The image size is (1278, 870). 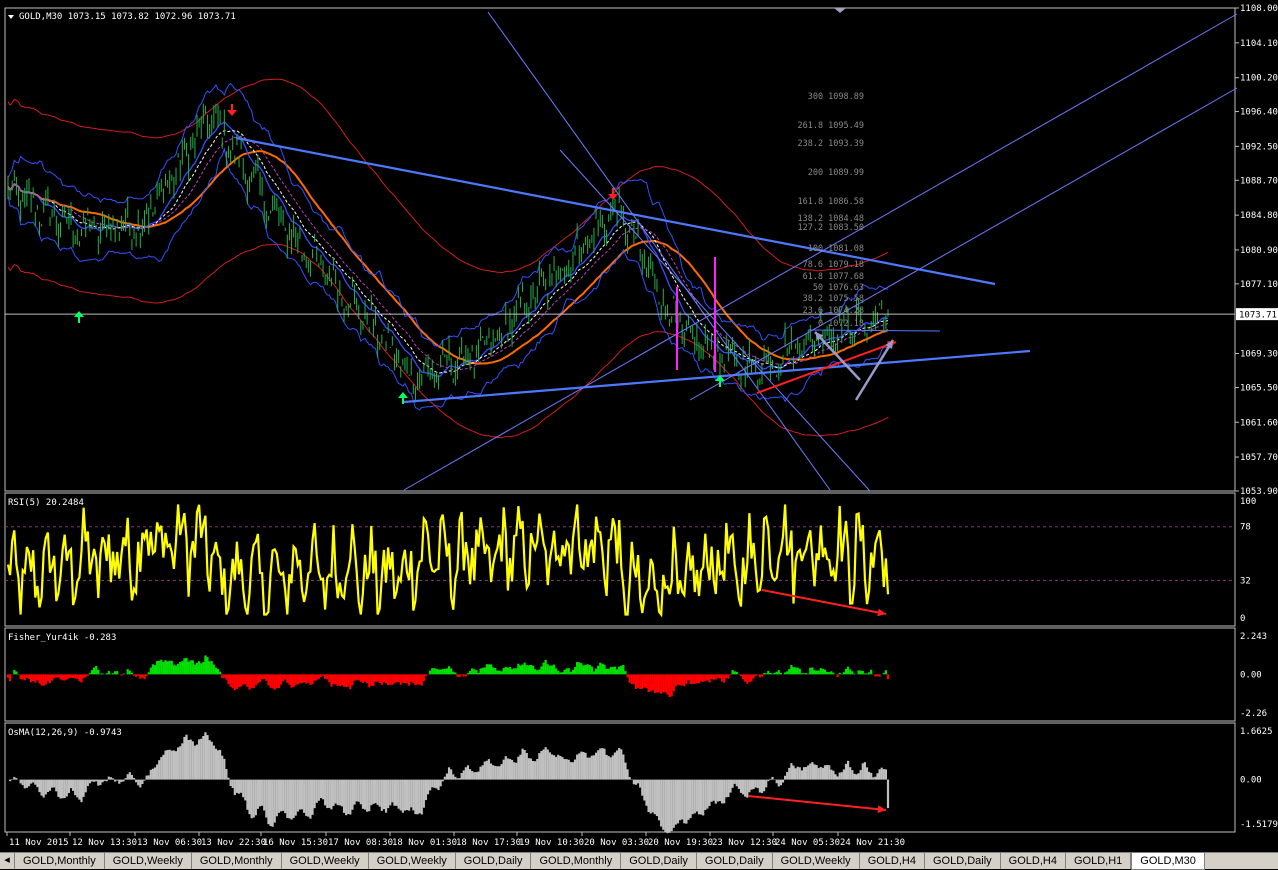 What do you see at coordinates (448, 676) in the screenshot?
I see `fisher-bars` at bounding box center [448, 676].